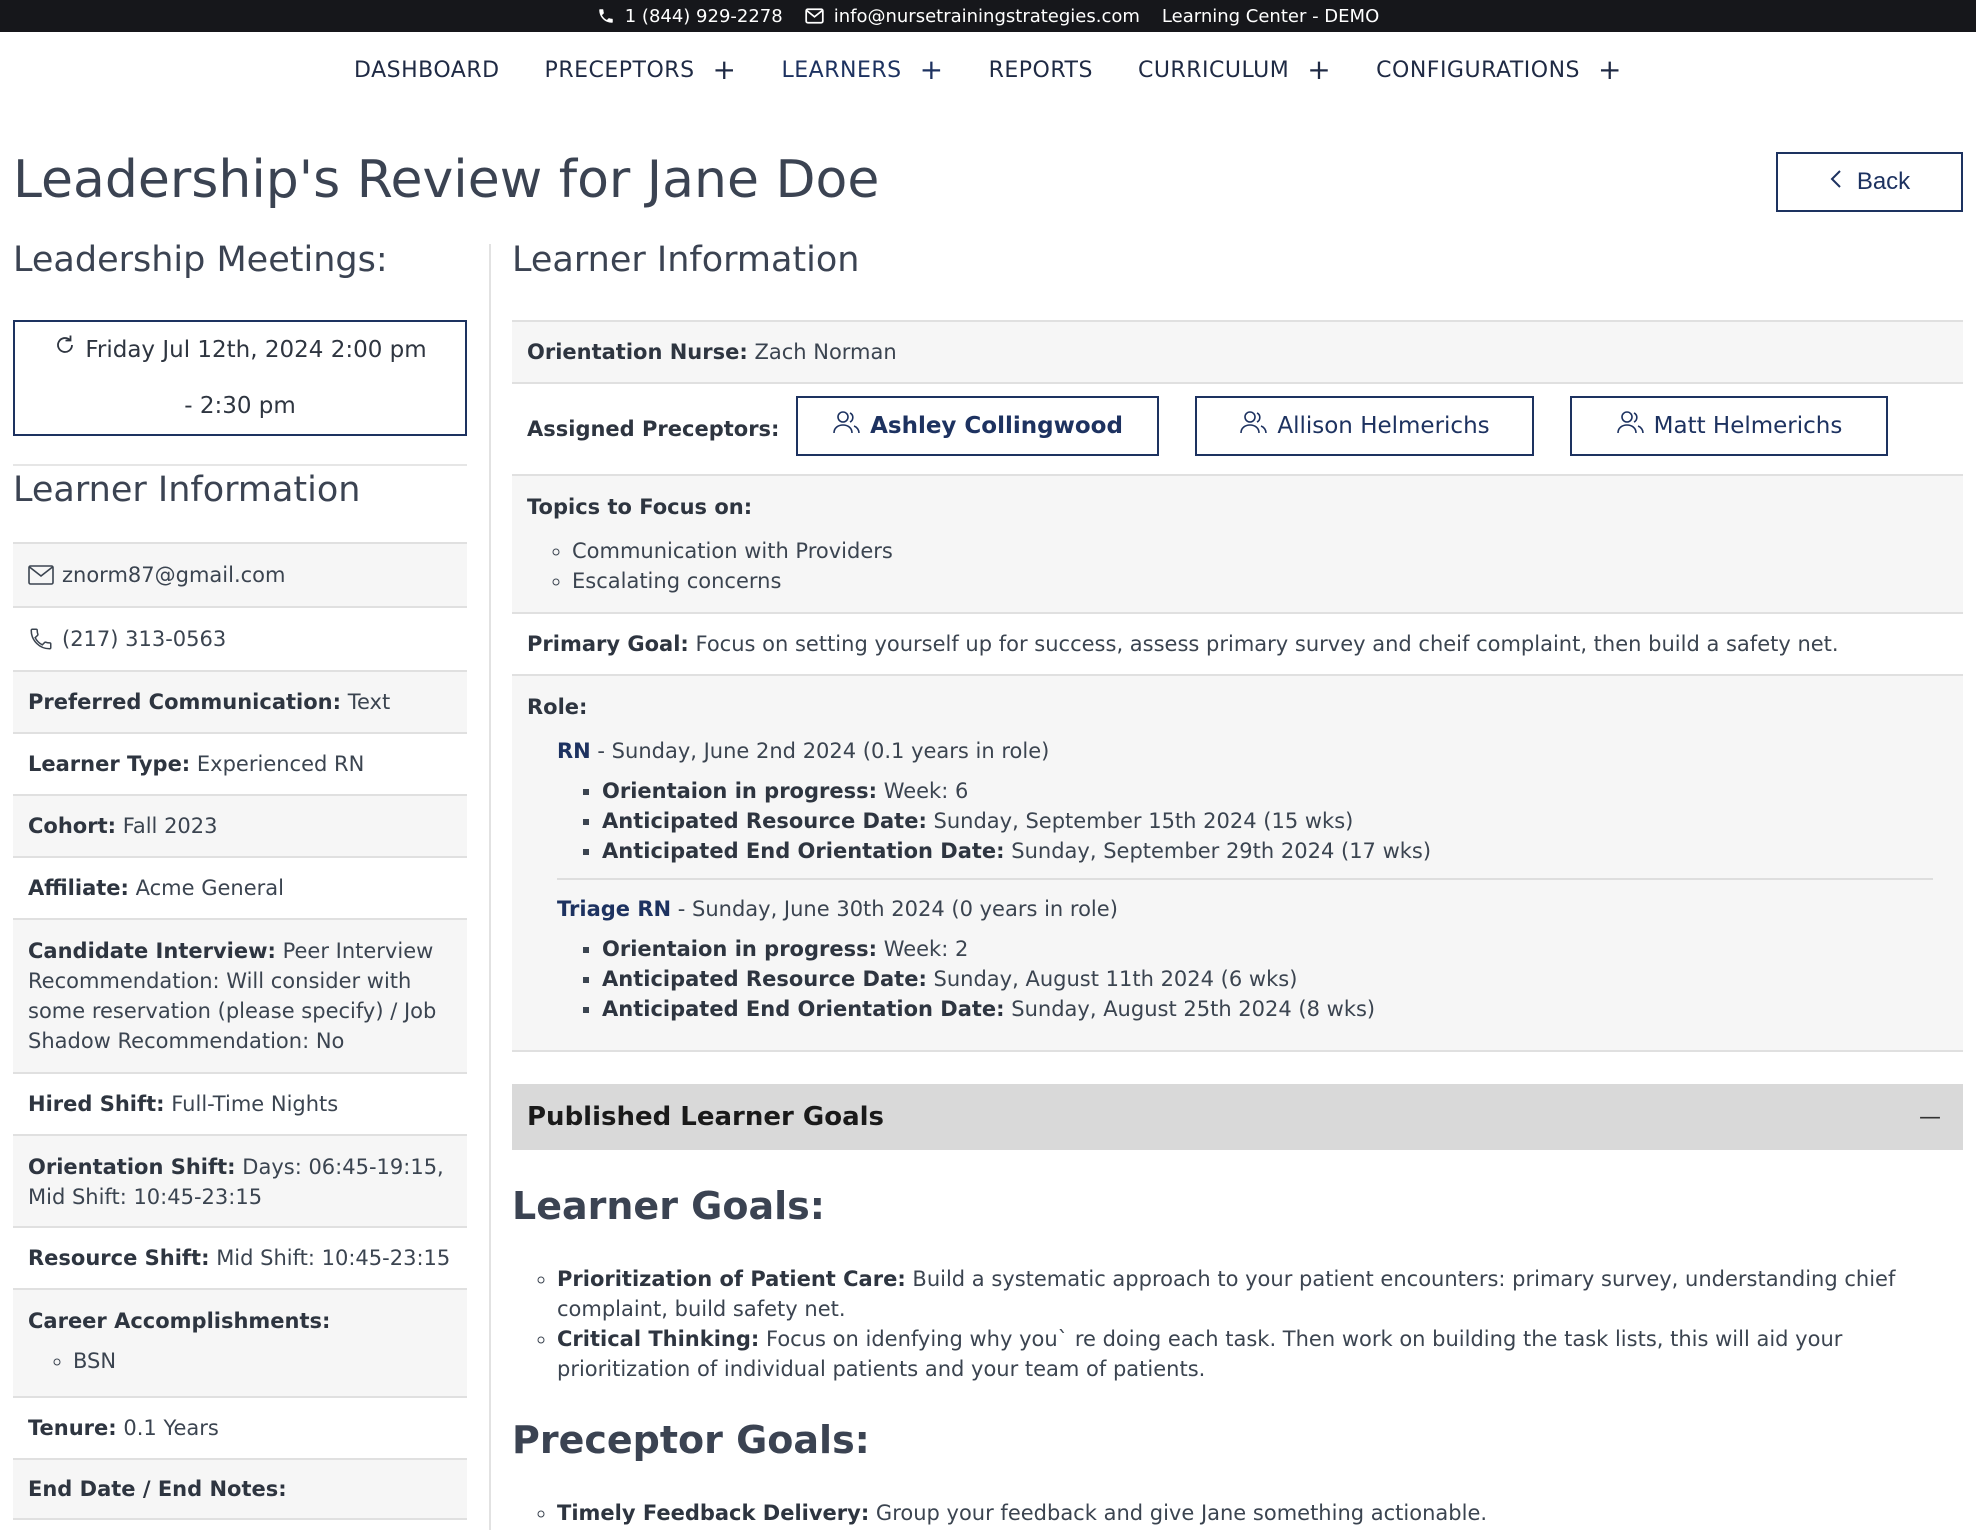  I want to click on role-item-value: Sunday, September 29th 2024 (17 wks), so click(1221, 851).